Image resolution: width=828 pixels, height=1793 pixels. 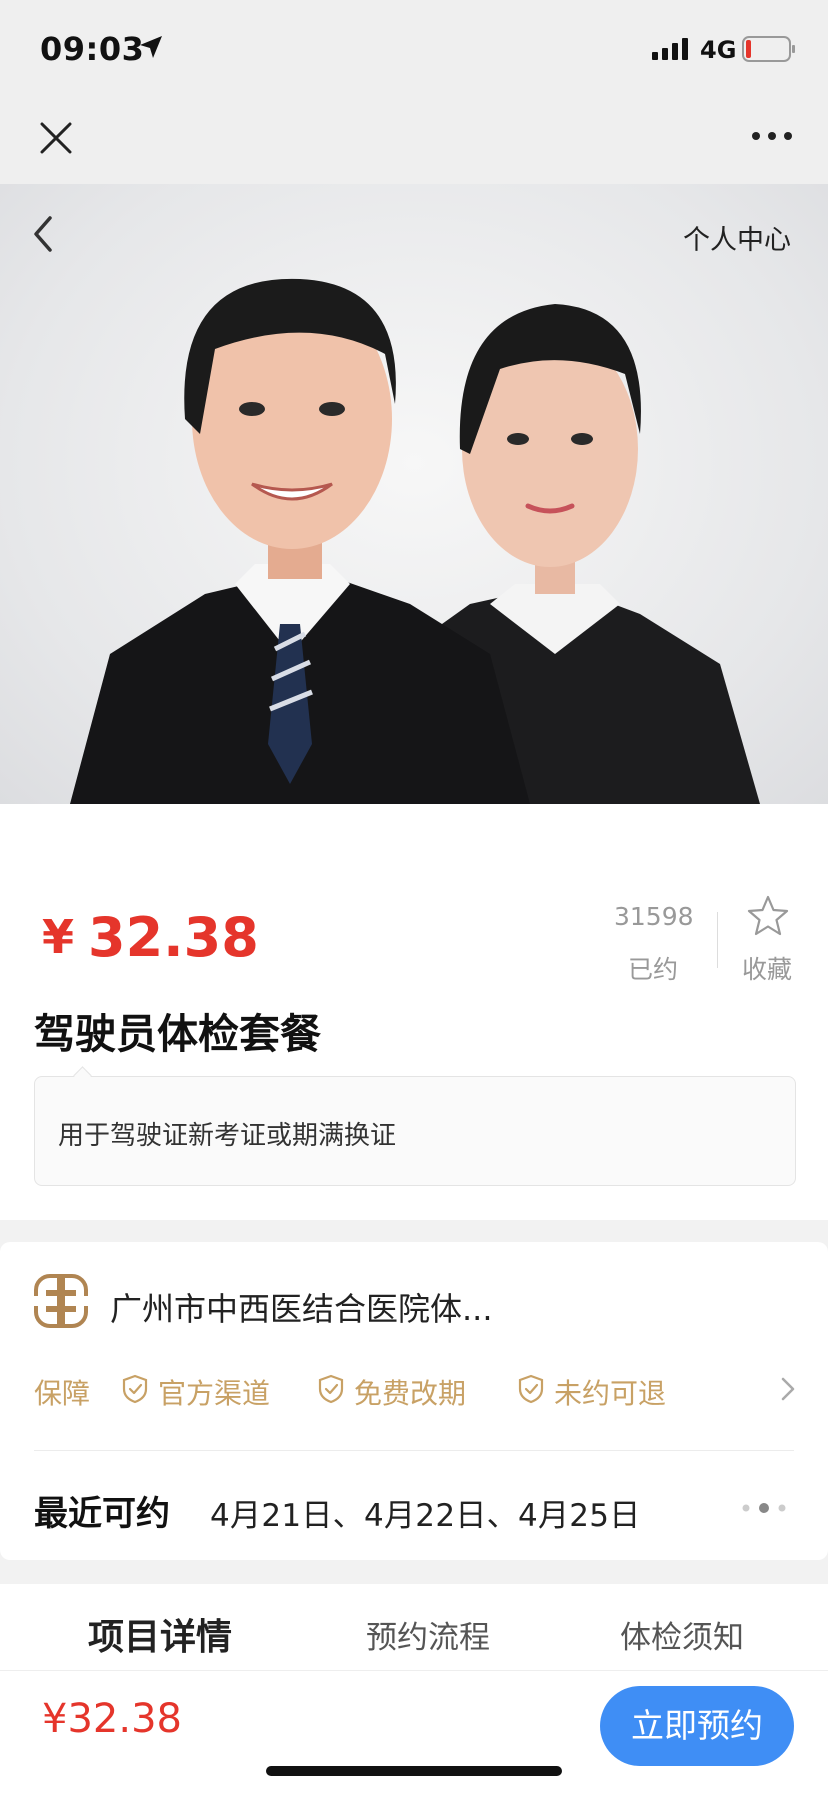 What do you see at coordinates (214, 1393) in the screenshot?
I see `guarantee-official-channel: 官方渠道` at bounding box center [214, 1393].